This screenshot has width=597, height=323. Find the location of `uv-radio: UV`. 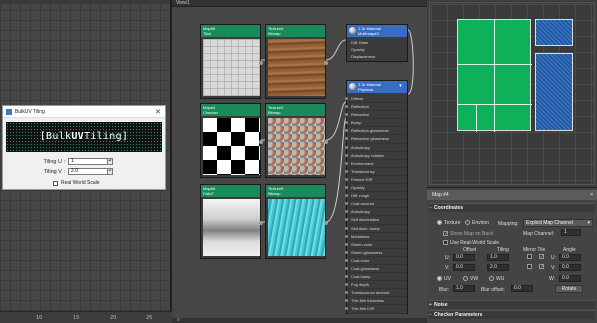

uv-radio: UV is located at coordinates (444, 279).